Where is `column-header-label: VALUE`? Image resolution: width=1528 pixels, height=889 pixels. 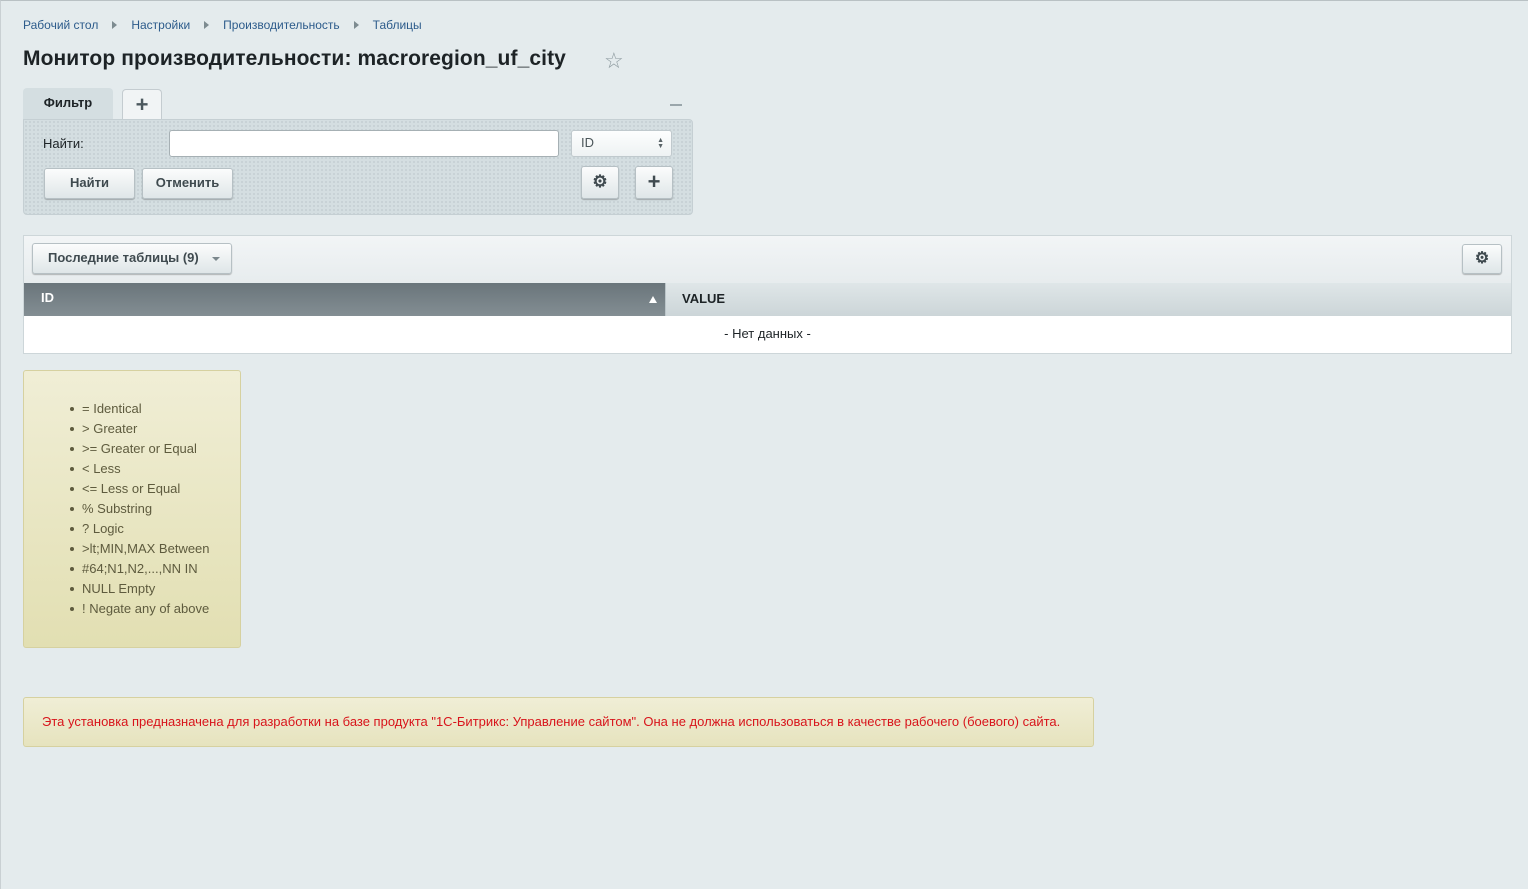
column-header-label: VALUE is located at coordinates (704, 298).